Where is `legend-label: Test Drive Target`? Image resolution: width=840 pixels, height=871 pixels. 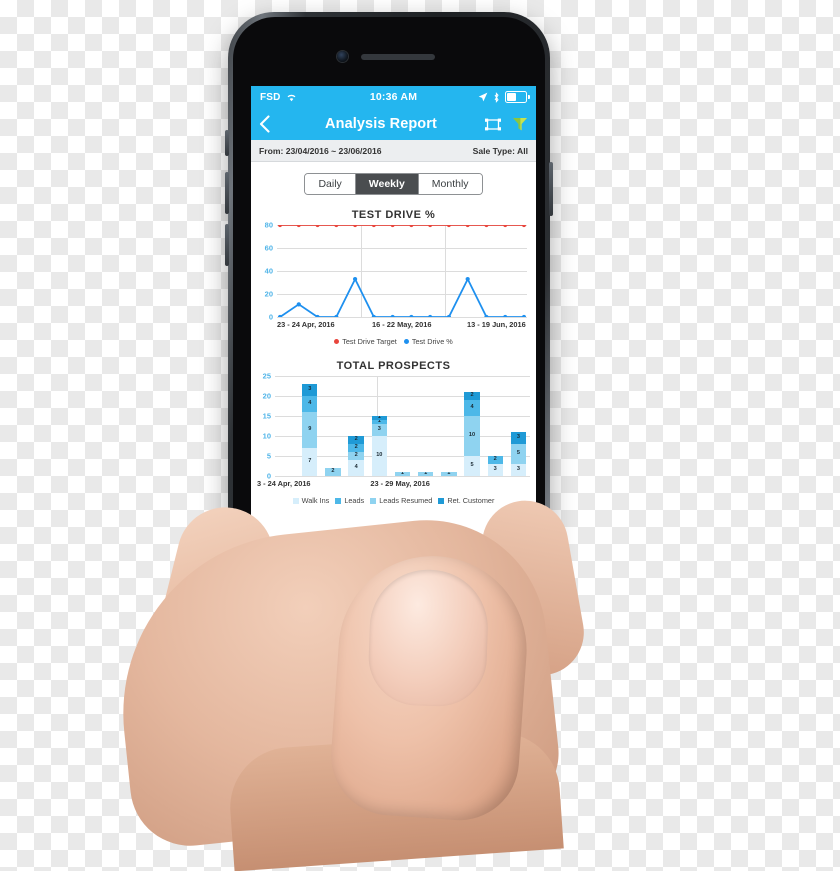
legend-label: Test Drive Target is located at coordinates (369, 341).